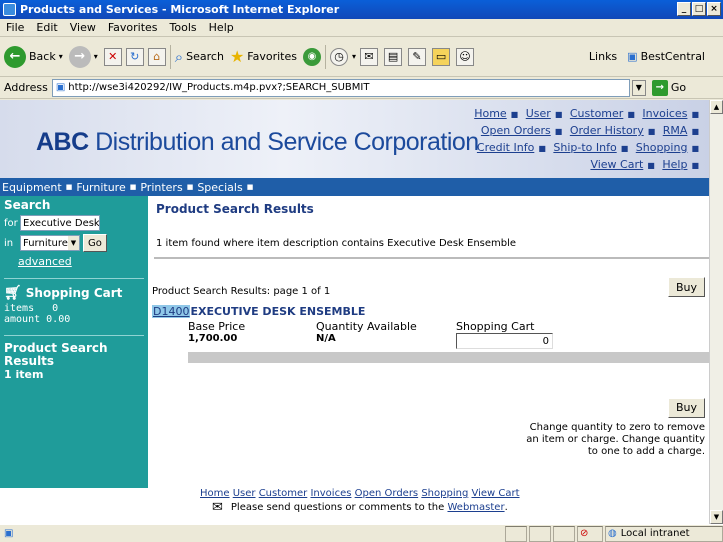  Describe the element at coordinates (538, 113) in the screenshot. I see `nav-user: User` at that location.